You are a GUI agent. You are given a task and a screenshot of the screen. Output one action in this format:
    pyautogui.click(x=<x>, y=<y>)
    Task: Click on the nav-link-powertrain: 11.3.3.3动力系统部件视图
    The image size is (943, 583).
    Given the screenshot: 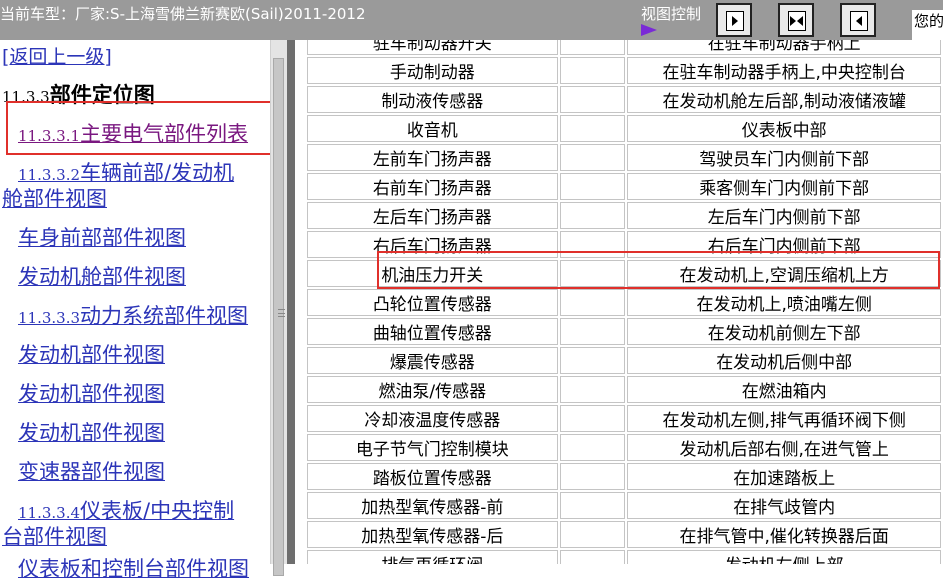 What is the action you would take?
    pyautogui.click(x=133, y=315)
    